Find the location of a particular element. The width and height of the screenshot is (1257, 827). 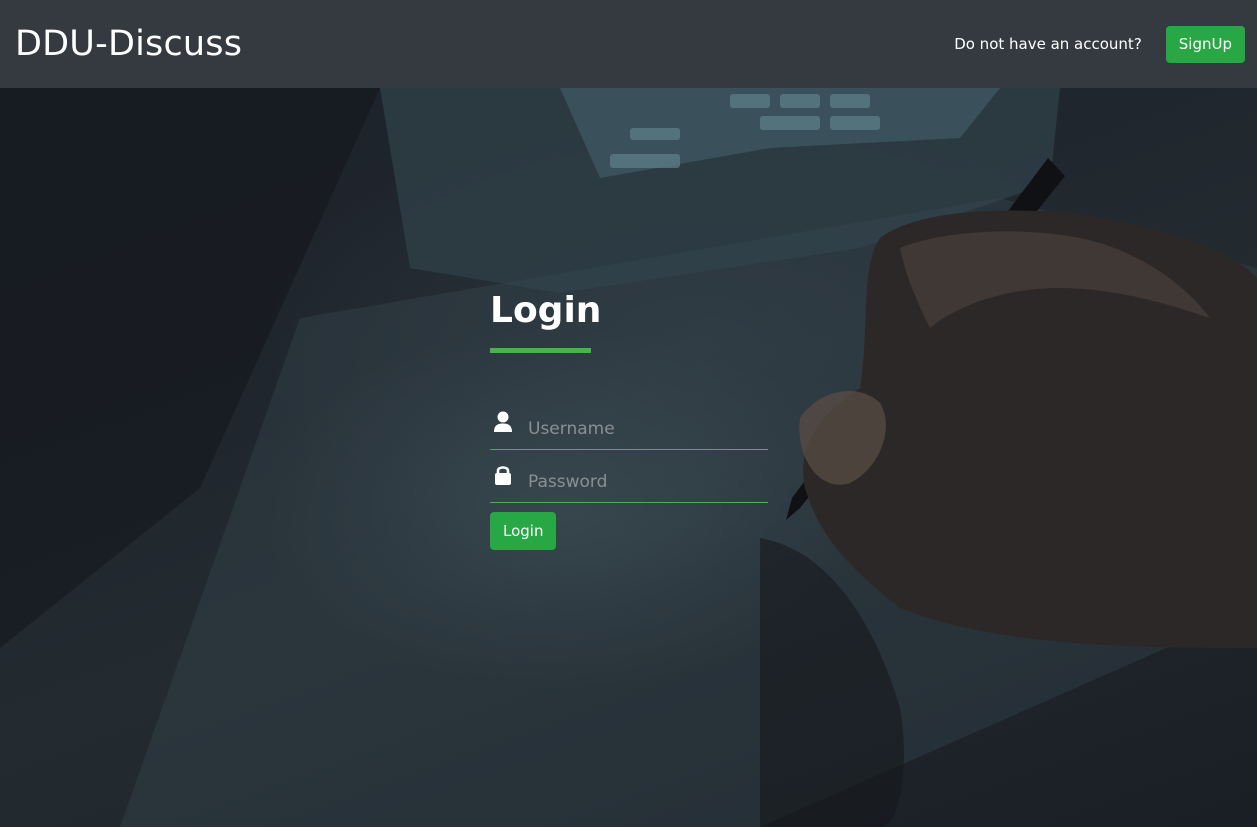

login-button: Login is located at coordinates (523, 531).